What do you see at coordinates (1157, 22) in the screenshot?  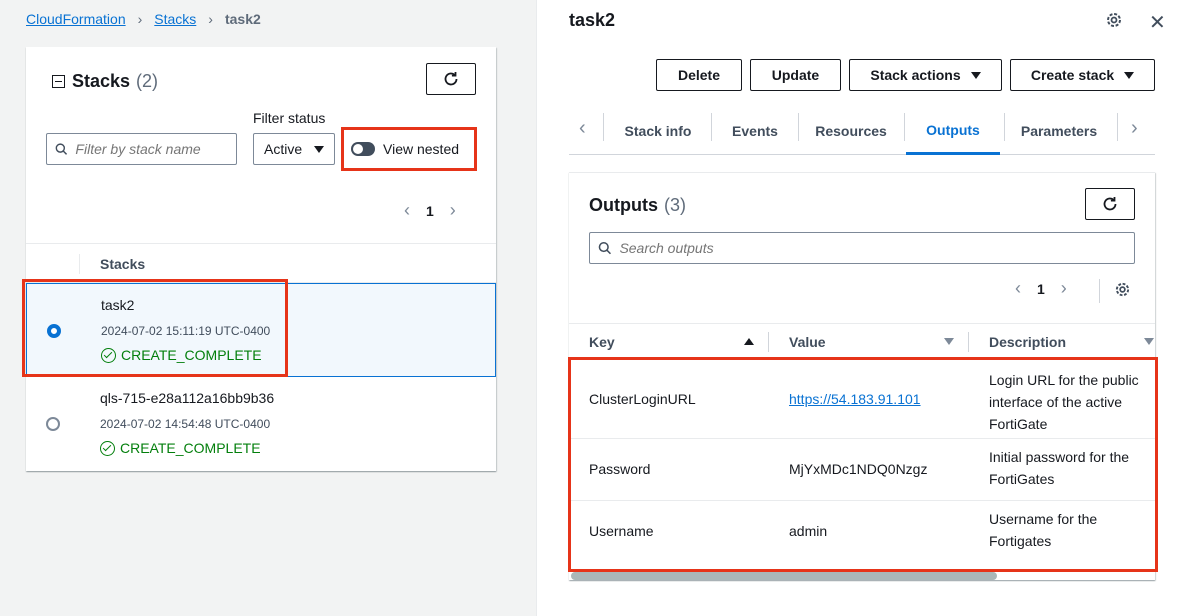 I see `close-icon: ✕` at bounding box center [1157, 22].